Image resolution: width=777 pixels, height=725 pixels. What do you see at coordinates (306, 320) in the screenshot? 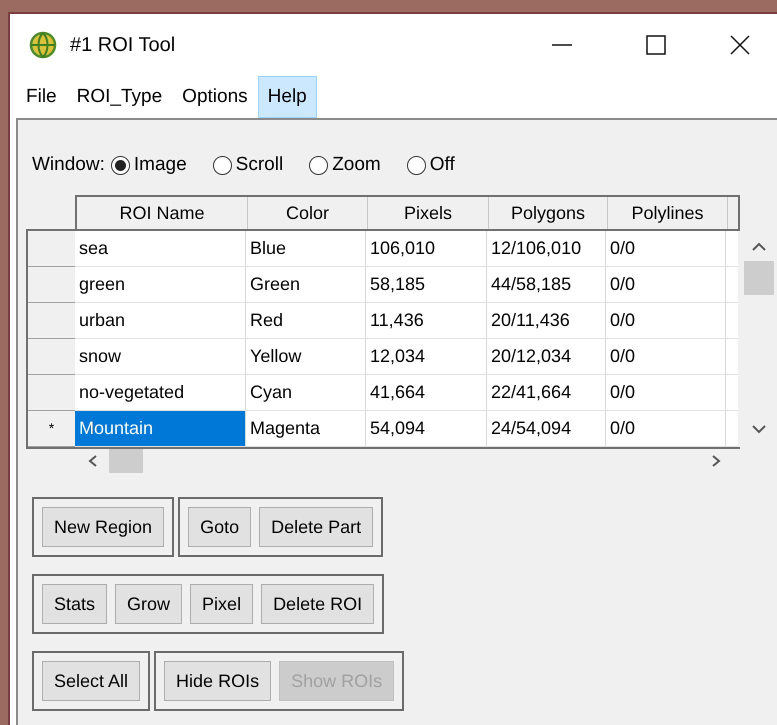
I see `table-cell: Red` at bounding box center [306, 320].